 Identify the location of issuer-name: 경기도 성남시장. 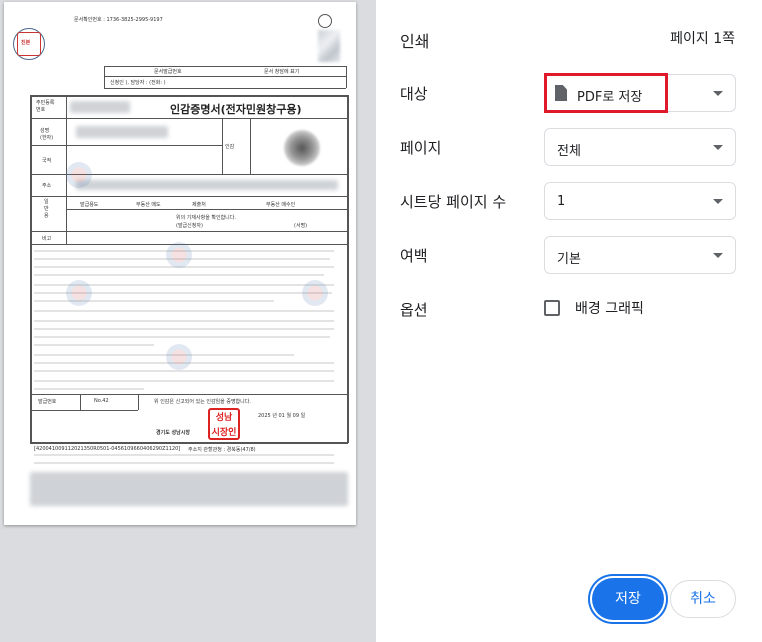
(173, 433).